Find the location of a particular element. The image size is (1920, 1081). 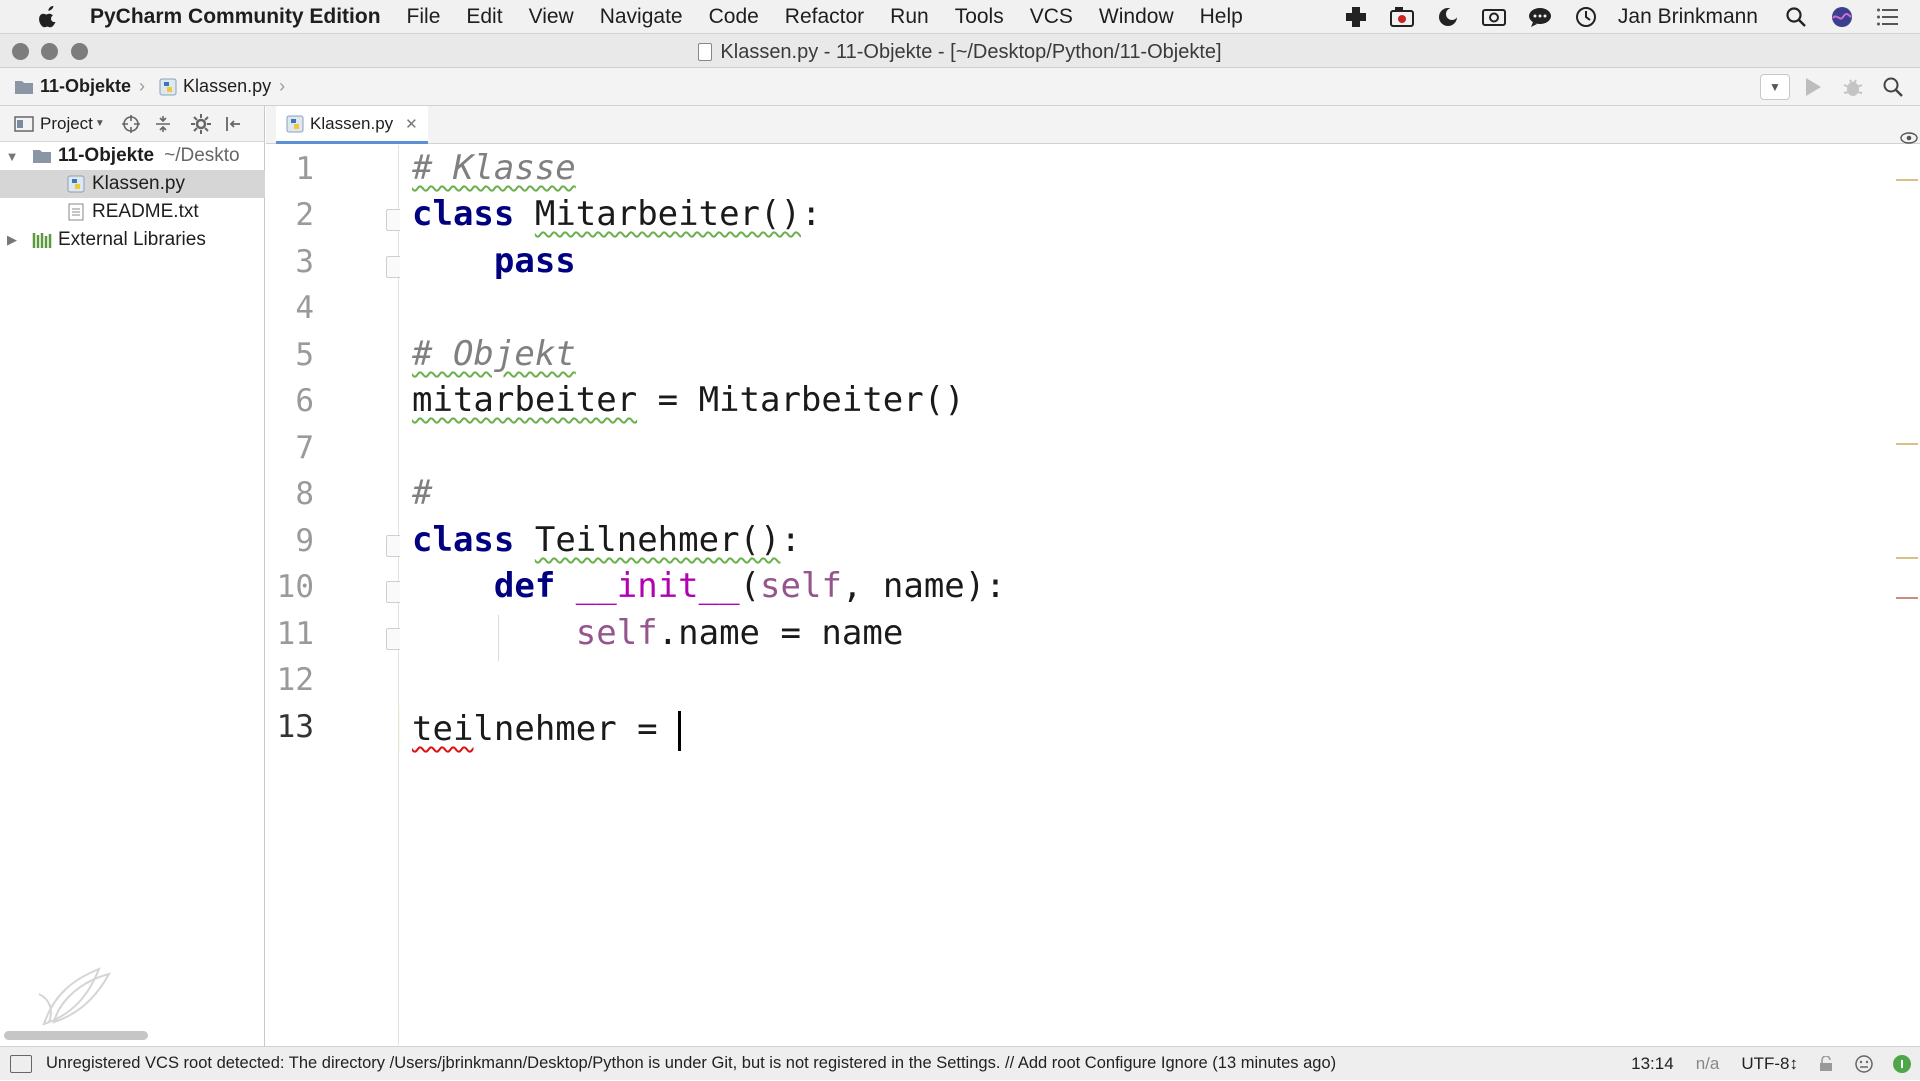

line-number: 8 is located at coordinates (304, 494).